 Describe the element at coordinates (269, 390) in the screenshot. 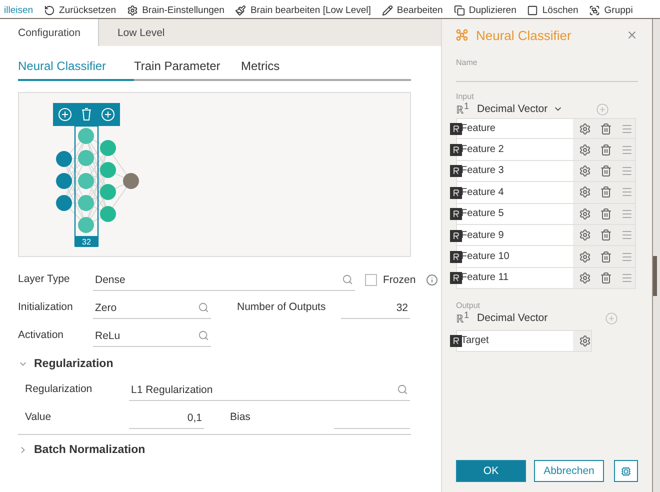

I see `regularization-field: L1 Regularization` at that location.